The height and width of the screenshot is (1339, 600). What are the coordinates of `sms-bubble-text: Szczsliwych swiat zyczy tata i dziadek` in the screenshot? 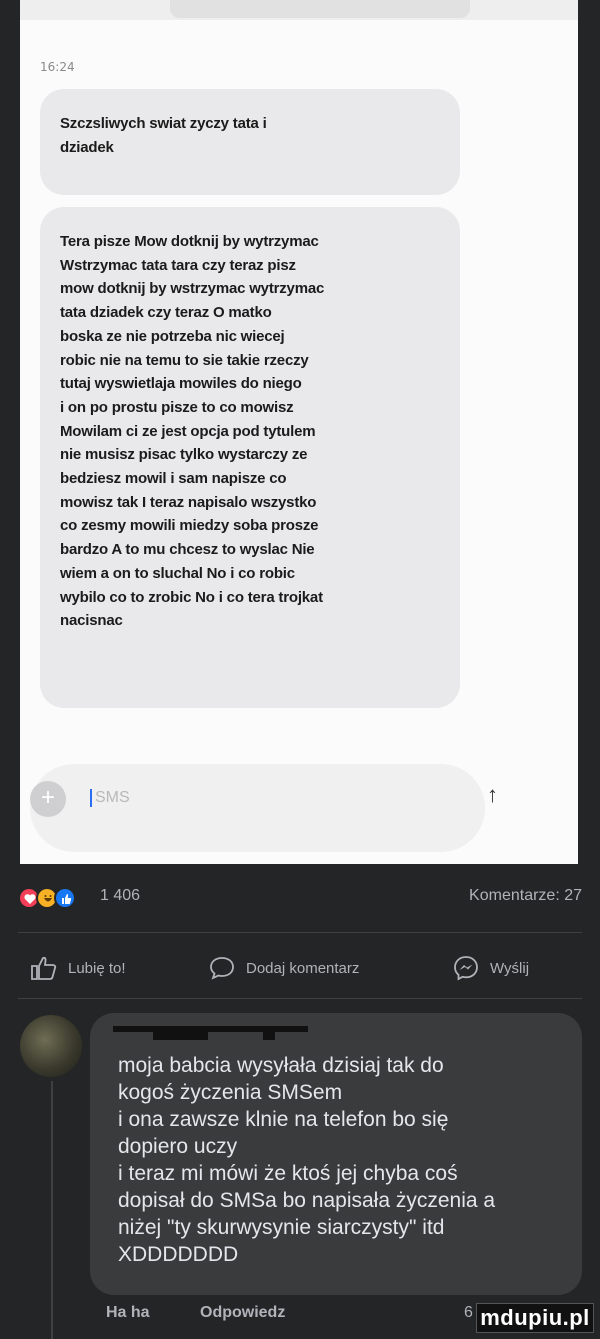 It's located at (163, 135).